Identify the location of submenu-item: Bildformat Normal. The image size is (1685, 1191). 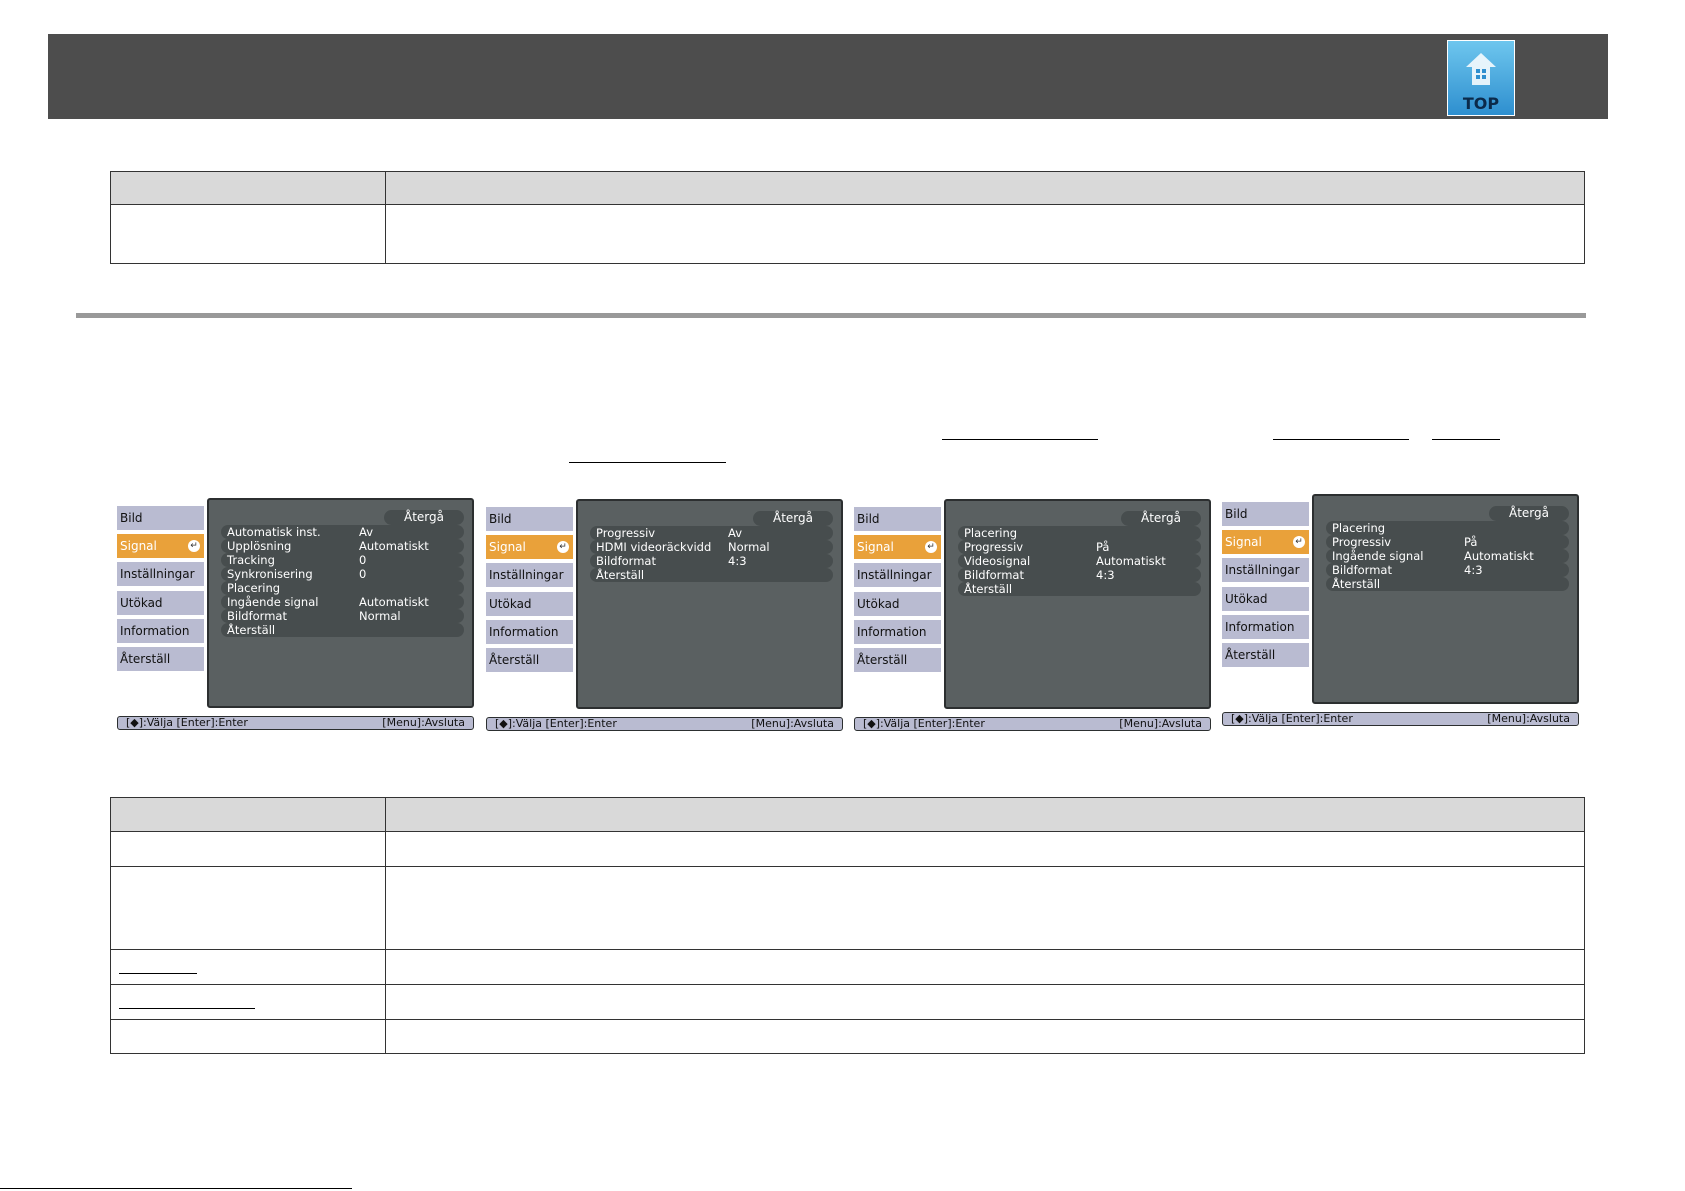
(342, 616).